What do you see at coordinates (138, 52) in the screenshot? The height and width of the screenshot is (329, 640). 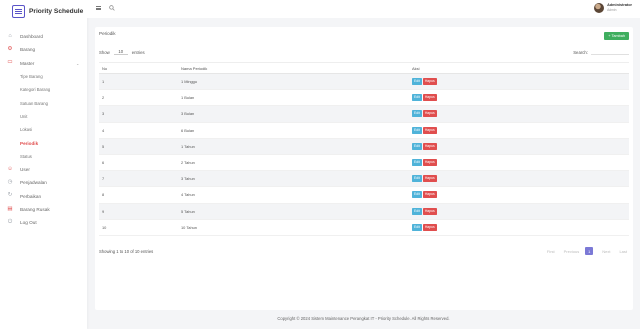 I see `entries-label: entries` at bounding box center [138, 52].